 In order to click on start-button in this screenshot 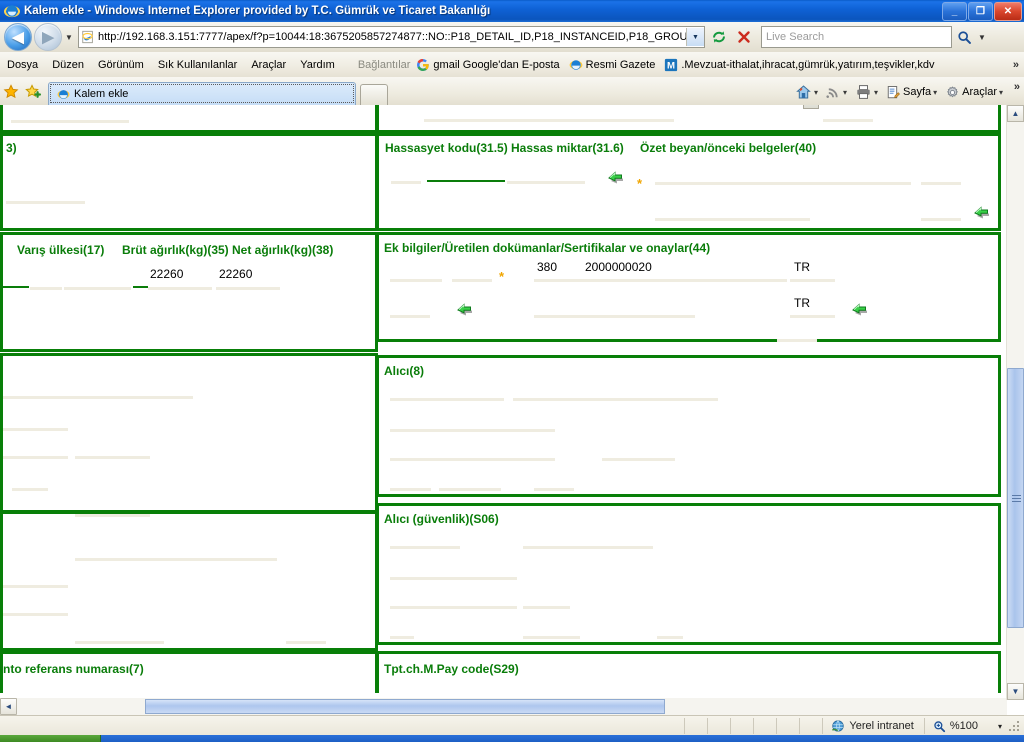, I will do `click(50, 738)`.